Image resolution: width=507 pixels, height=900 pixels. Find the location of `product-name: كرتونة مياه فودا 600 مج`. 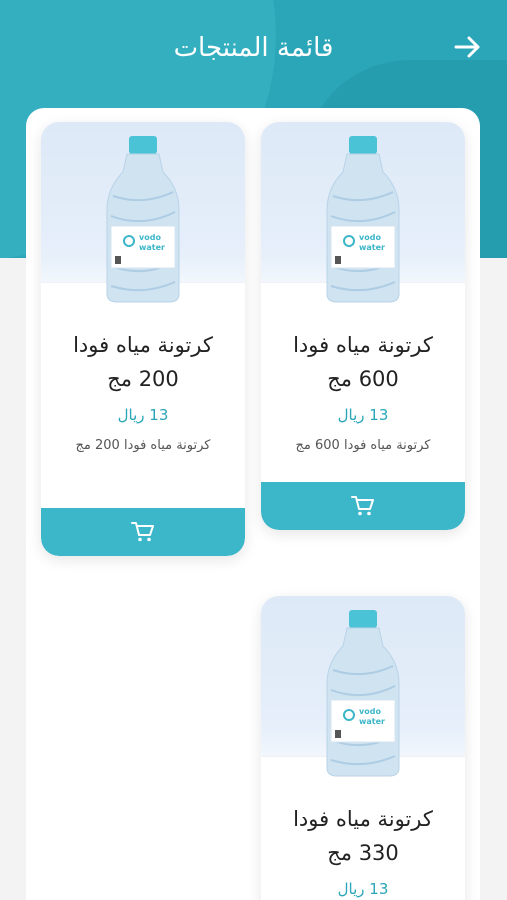

product-name: كرتونة مياه فودا 600 مج is located at coordinates (363, 362).